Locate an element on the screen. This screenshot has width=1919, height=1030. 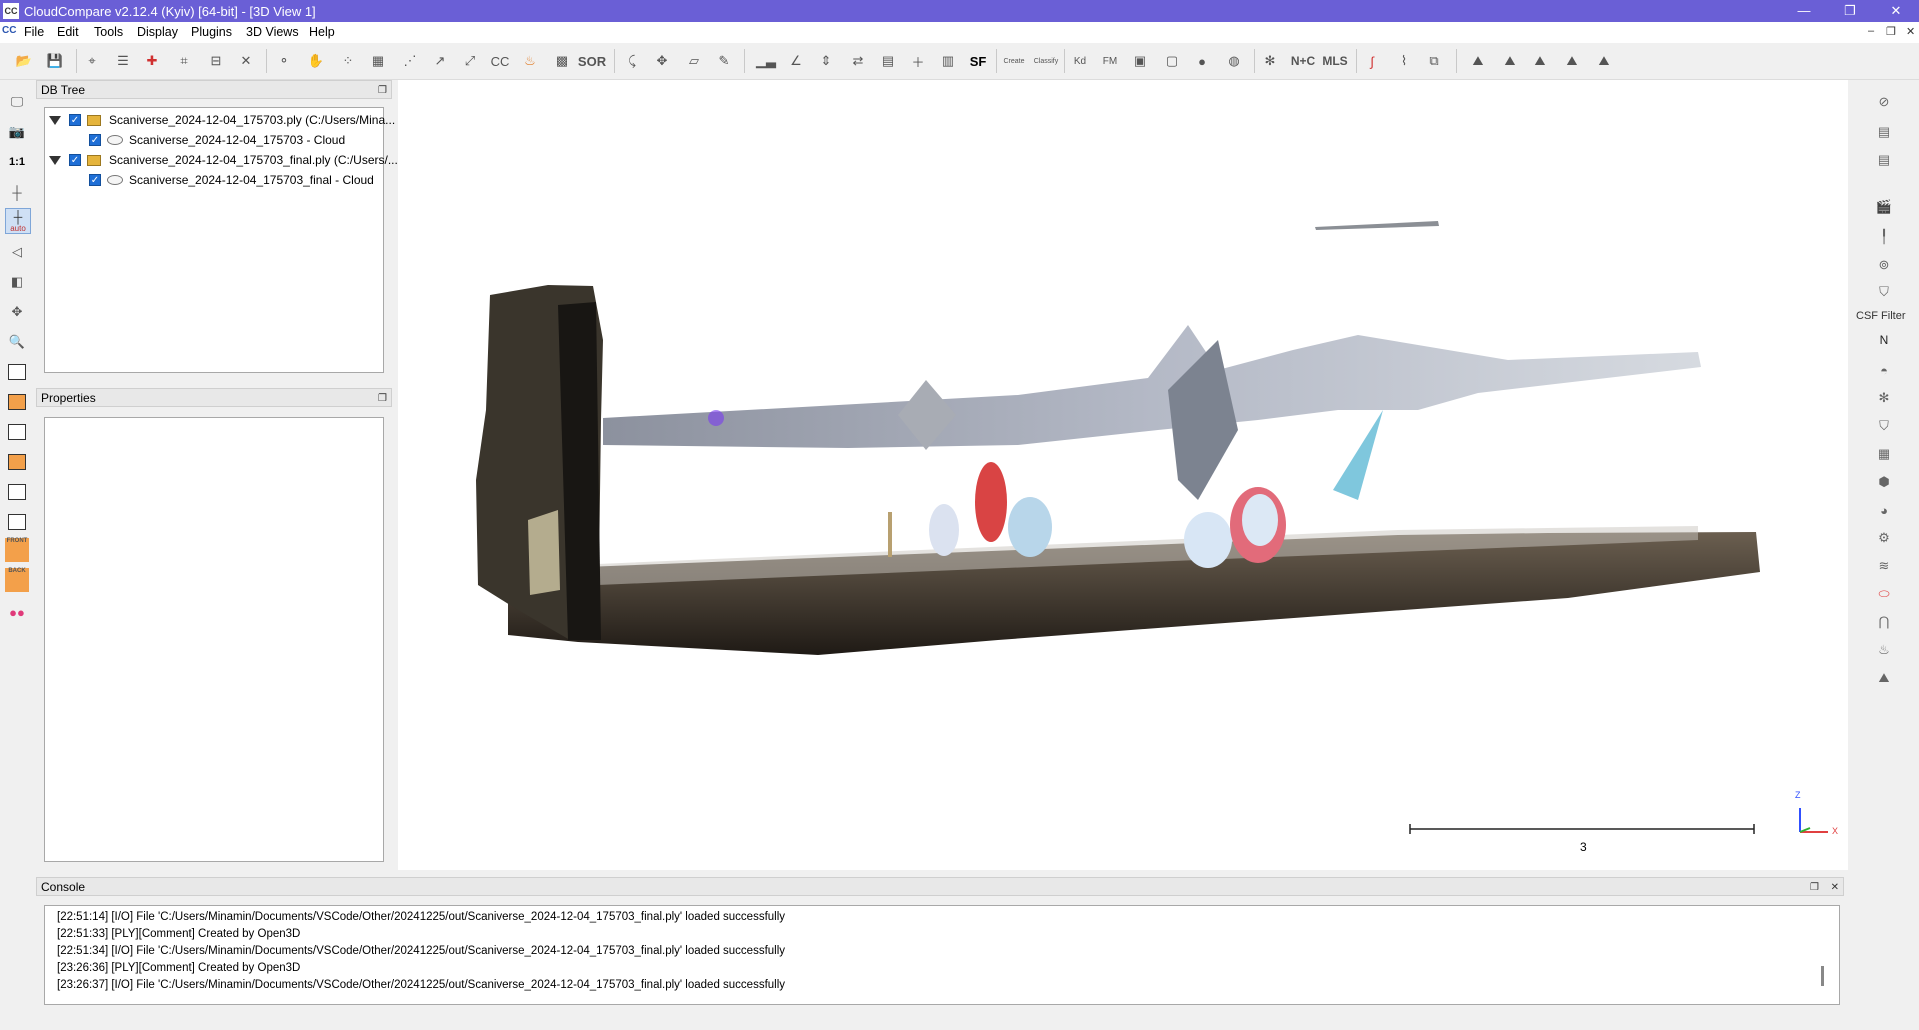
plane-button: ▱ is located at coordinates (694, 61).